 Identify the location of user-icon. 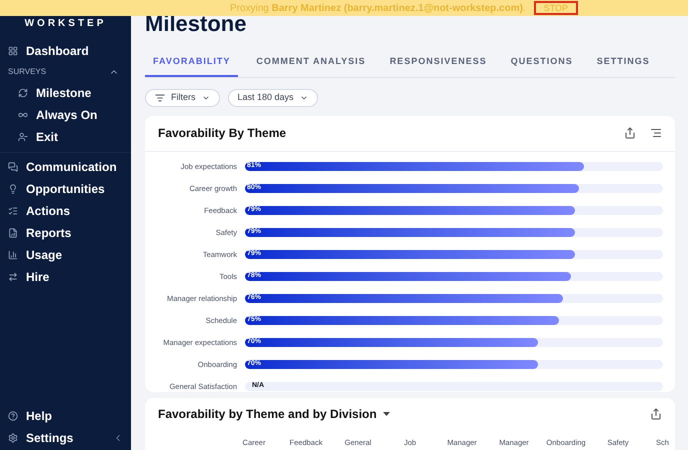
(23, 137).